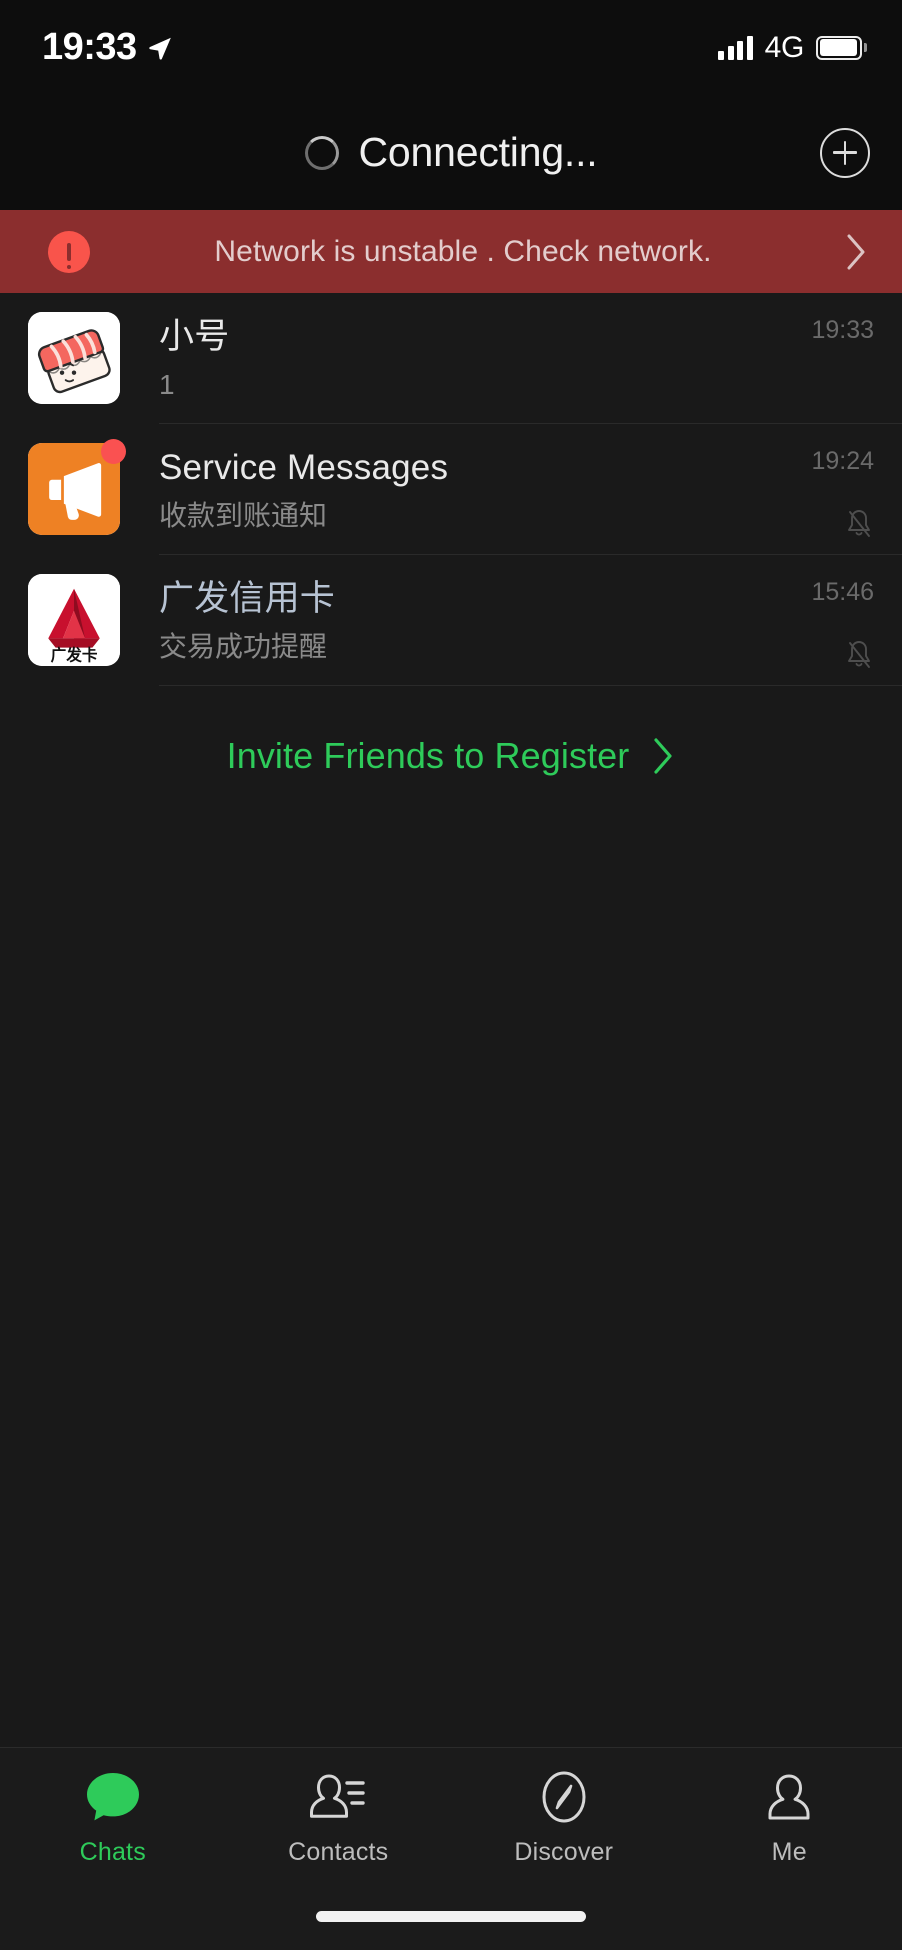  What do you see at coordinates (564, 1852) in the screenshot?
I see `tab-label-discover: Discover` at bounding box center [564, 1852].